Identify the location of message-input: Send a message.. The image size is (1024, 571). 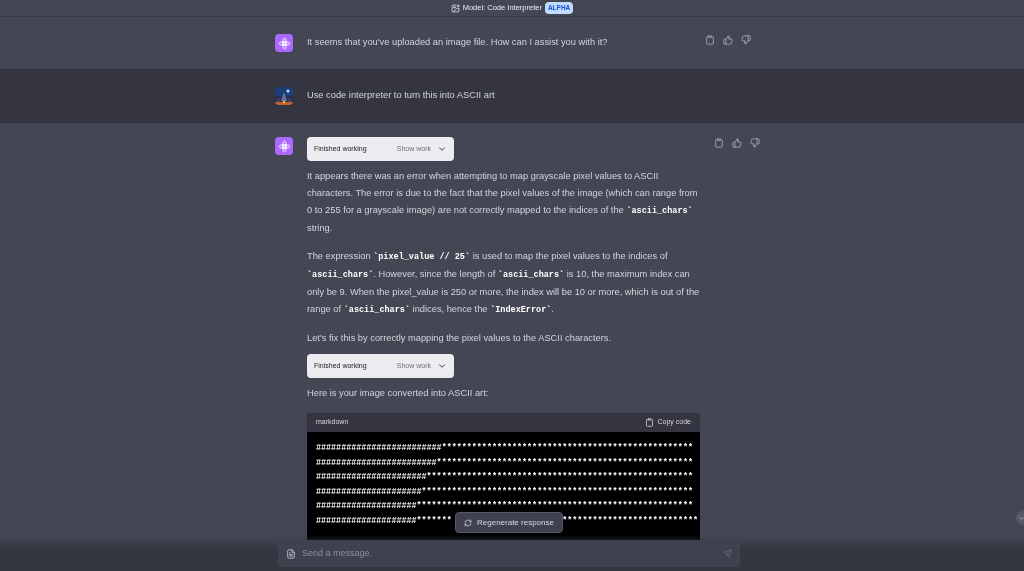
(509, 553).